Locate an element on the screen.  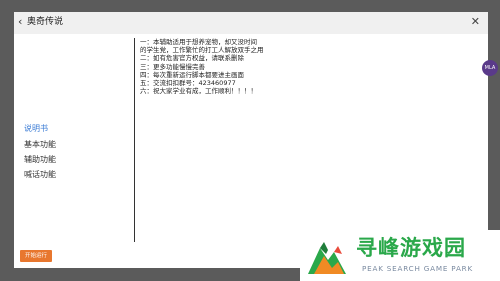
manual-line: 二：如有危害官方权益，请联系删除 is located at coordinates (192, 58).